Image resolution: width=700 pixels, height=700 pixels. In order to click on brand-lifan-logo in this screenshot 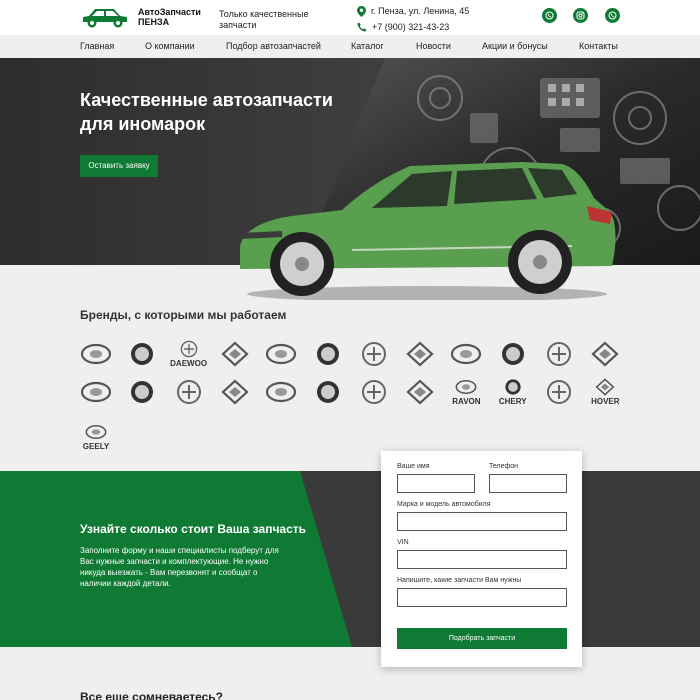, I will do `click(559, 392)`.